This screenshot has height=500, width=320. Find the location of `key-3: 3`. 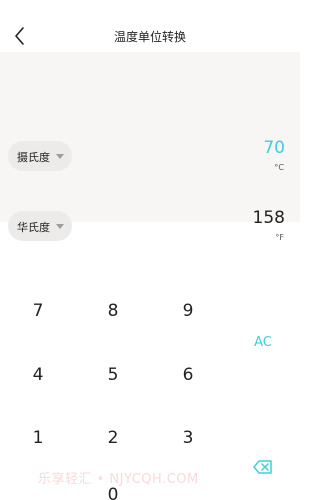

key-3: 3 is located at coordinates (188, 438).